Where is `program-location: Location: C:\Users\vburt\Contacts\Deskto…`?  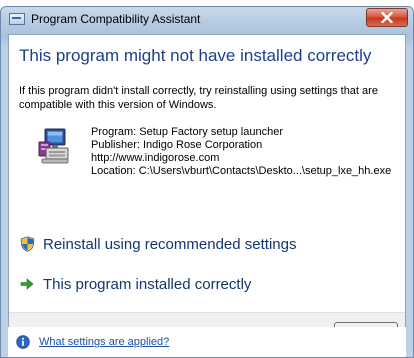 program-location: Location: C:\Users\vburt\Contacts\Deskto… is located at coordinates (241, 171).